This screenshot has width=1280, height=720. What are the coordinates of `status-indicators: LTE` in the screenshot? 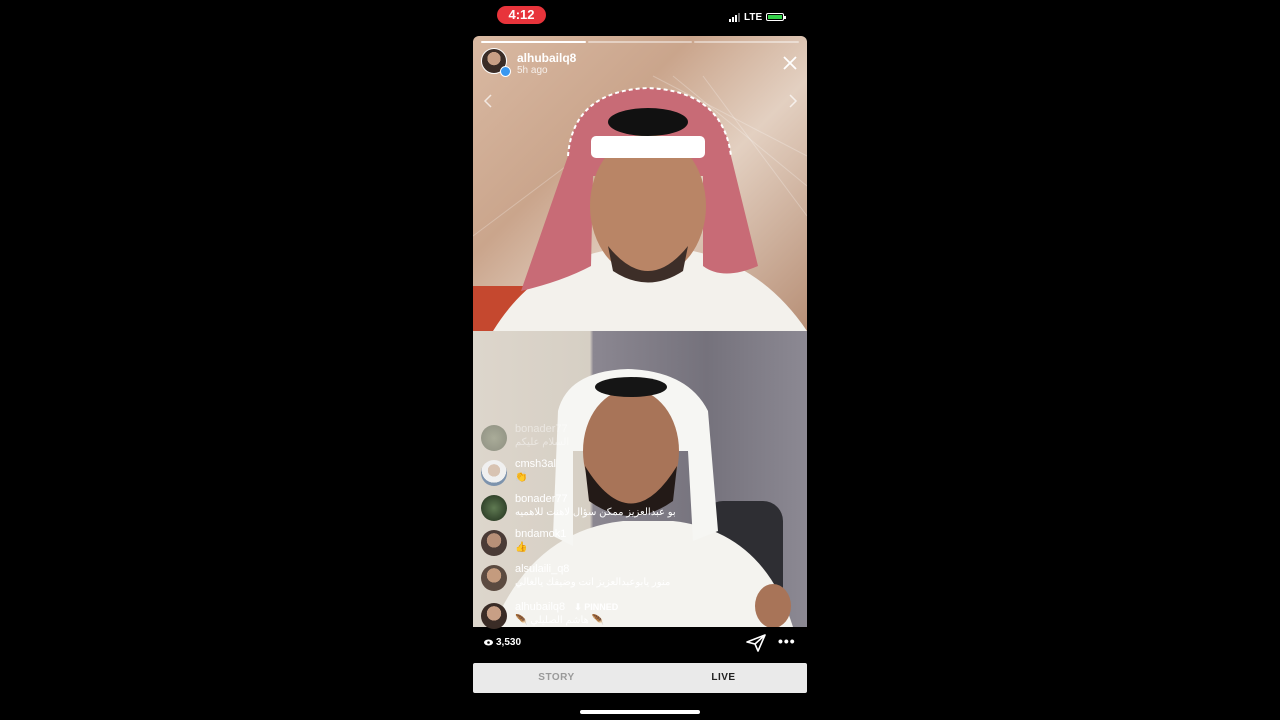 It's located at (758, 17).